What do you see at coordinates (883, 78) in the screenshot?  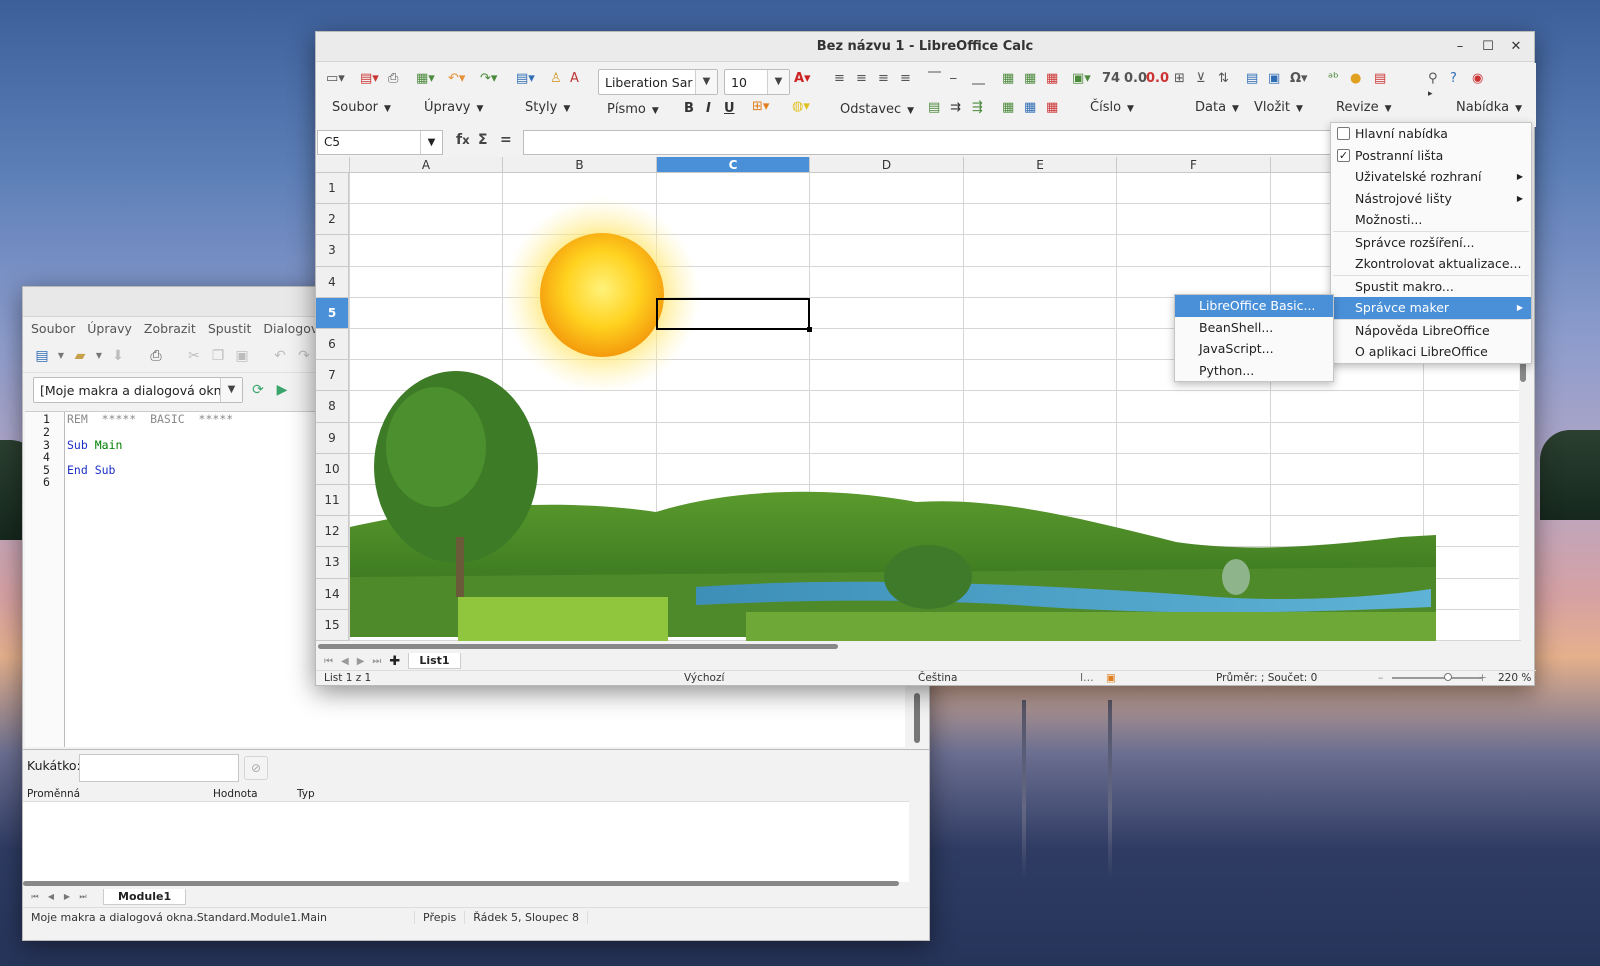 I see `align-right-icon: ≡` at bounding box center [883, 78].